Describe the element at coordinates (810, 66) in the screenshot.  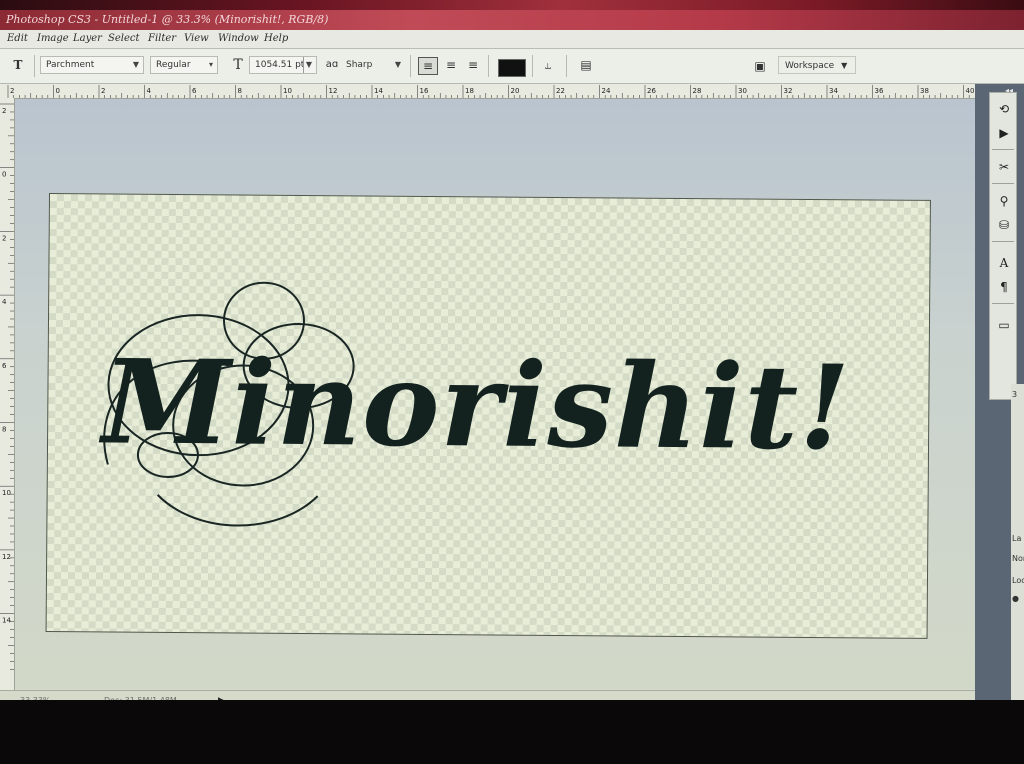
I see `workspace-label: Workspace` at that location.